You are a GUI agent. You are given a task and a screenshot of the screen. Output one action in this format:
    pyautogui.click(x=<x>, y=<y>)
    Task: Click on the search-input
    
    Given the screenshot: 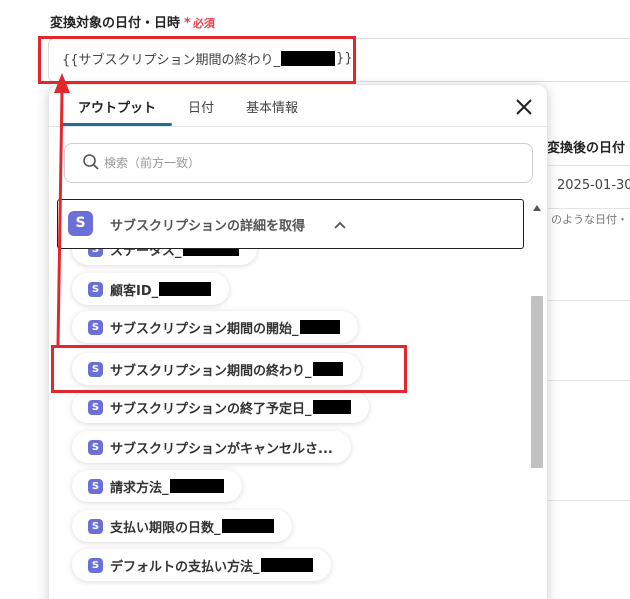 What is the action you would take?
    pyautogui.click(x=304, y=163)
    